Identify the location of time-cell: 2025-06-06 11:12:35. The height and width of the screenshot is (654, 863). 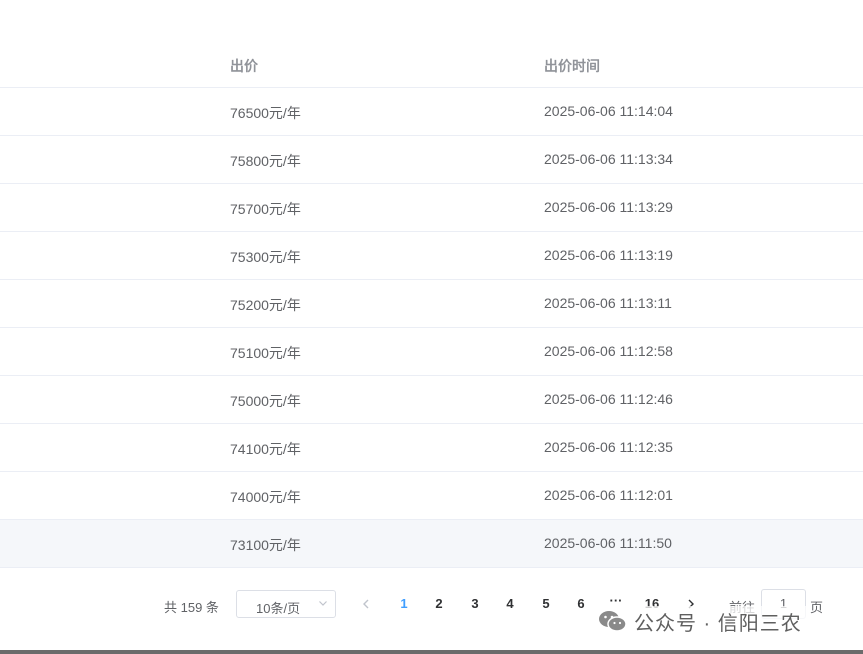
(608, 447).